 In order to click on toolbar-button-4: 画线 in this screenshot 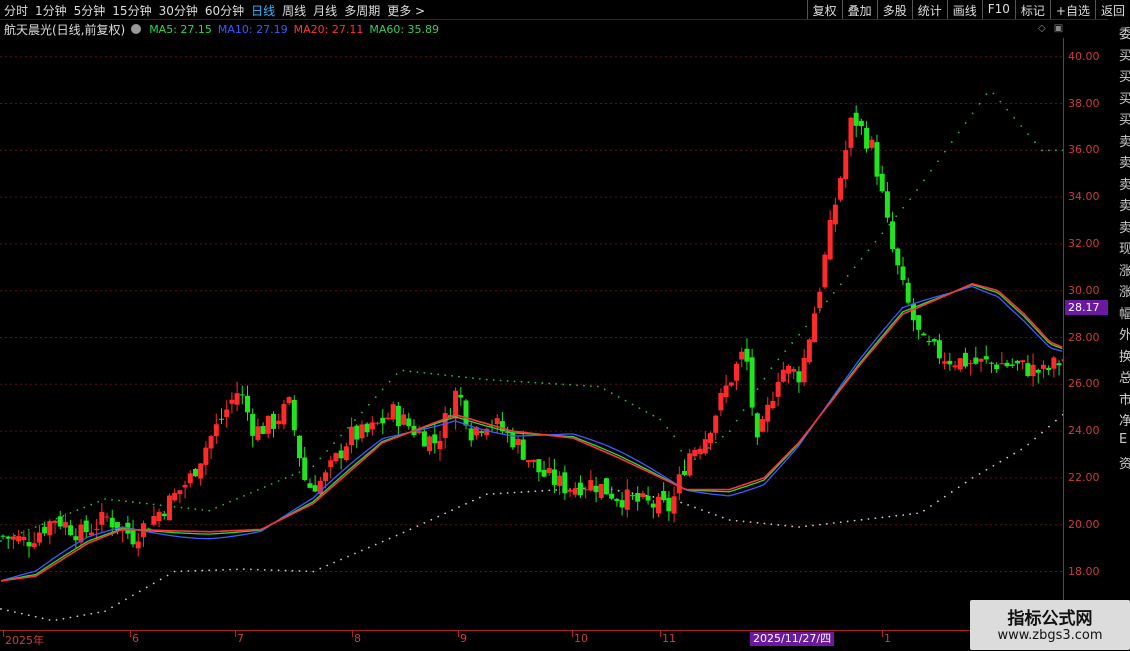, I will do `click(964, 9)`.